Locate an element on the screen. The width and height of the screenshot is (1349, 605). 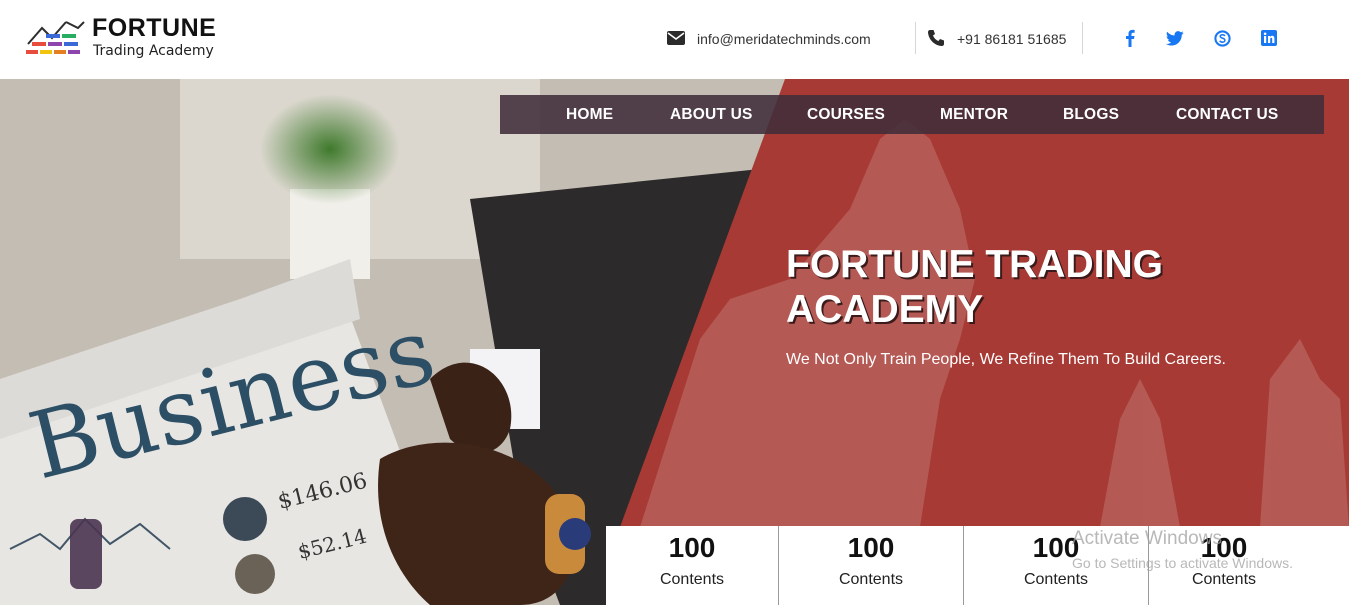
logo-subtitle: Trading Academy is located at coordinates (153, 51).